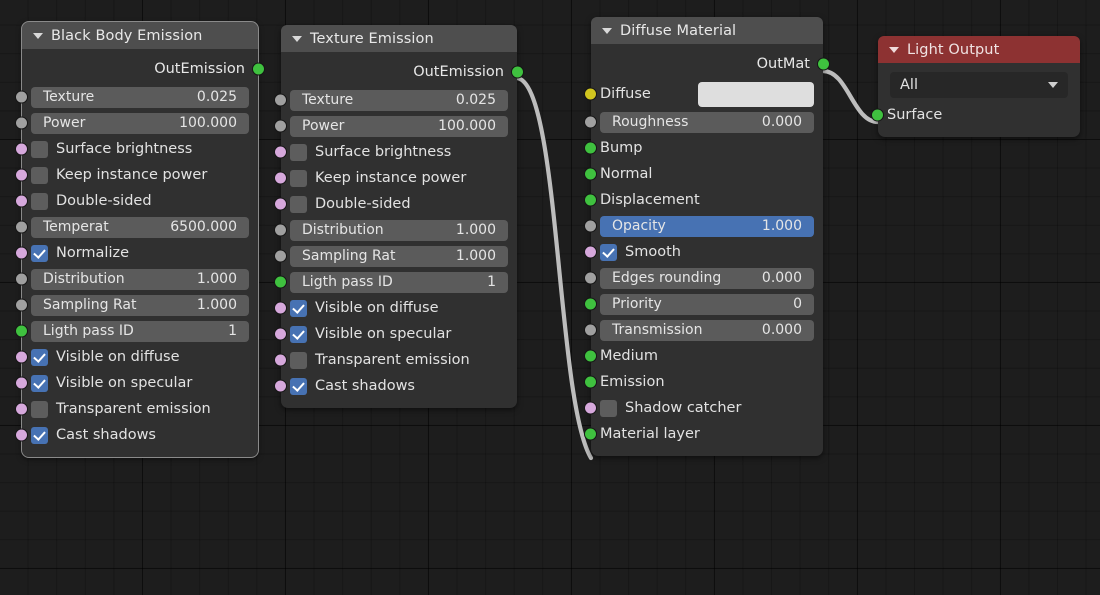  Describe the element at coordinates (756, 94) in the screenshot. I see `color-swatch-diffuse` at that location.